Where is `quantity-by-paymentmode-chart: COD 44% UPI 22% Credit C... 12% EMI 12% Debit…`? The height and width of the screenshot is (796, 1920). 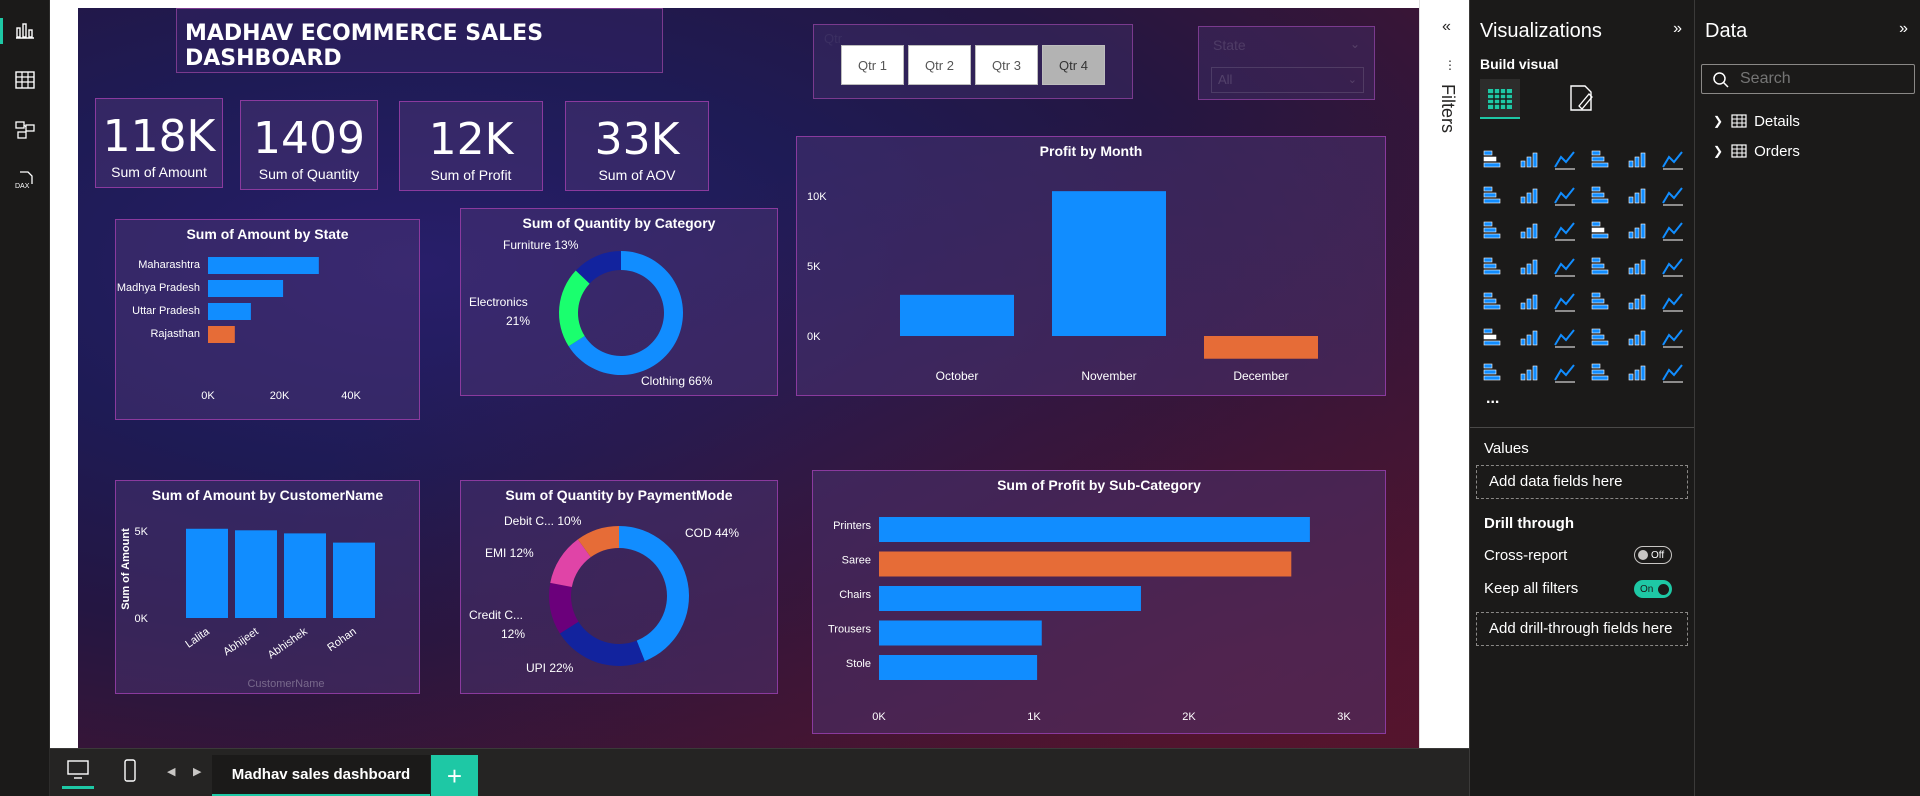
quantity-by-paymentmode-chart: COD 44% UPI 22% Credit C... 12% EMI 12% Debit… is located at coordinates (604, 594).